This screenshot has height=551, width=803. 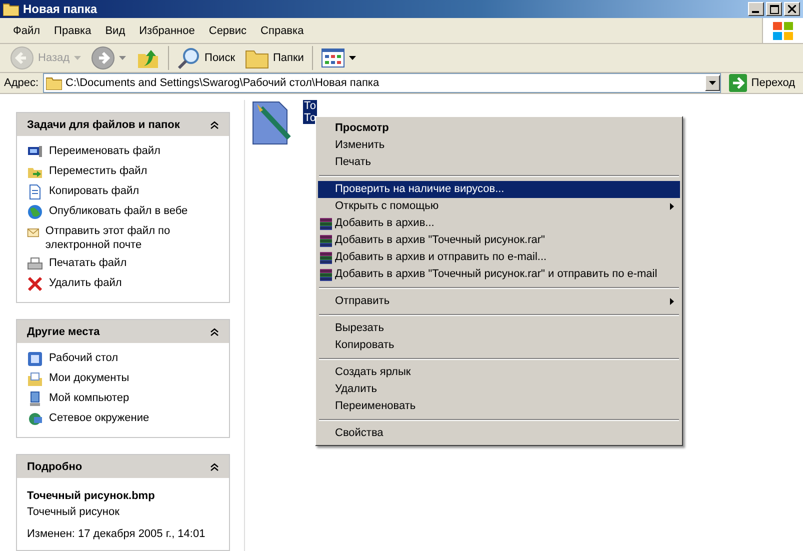 I want to click on task-link: Отправить этот файл по электронной почте, so click(x=132, y=238).